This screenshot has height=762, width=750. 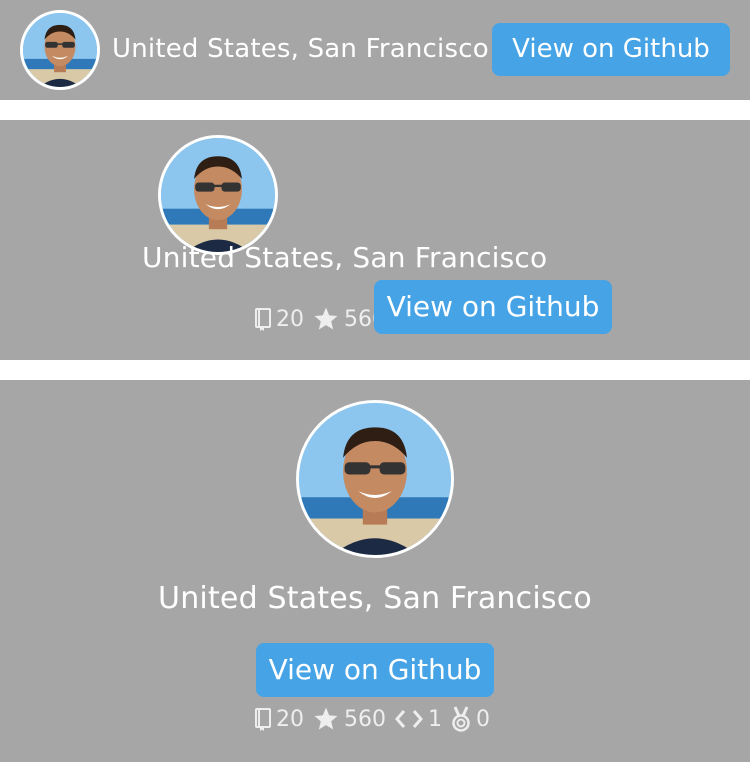 What do you see at coordinates (435, 719) in the screenshot?
I see `stat-code-value: 1` at bounding box center [435, 719].